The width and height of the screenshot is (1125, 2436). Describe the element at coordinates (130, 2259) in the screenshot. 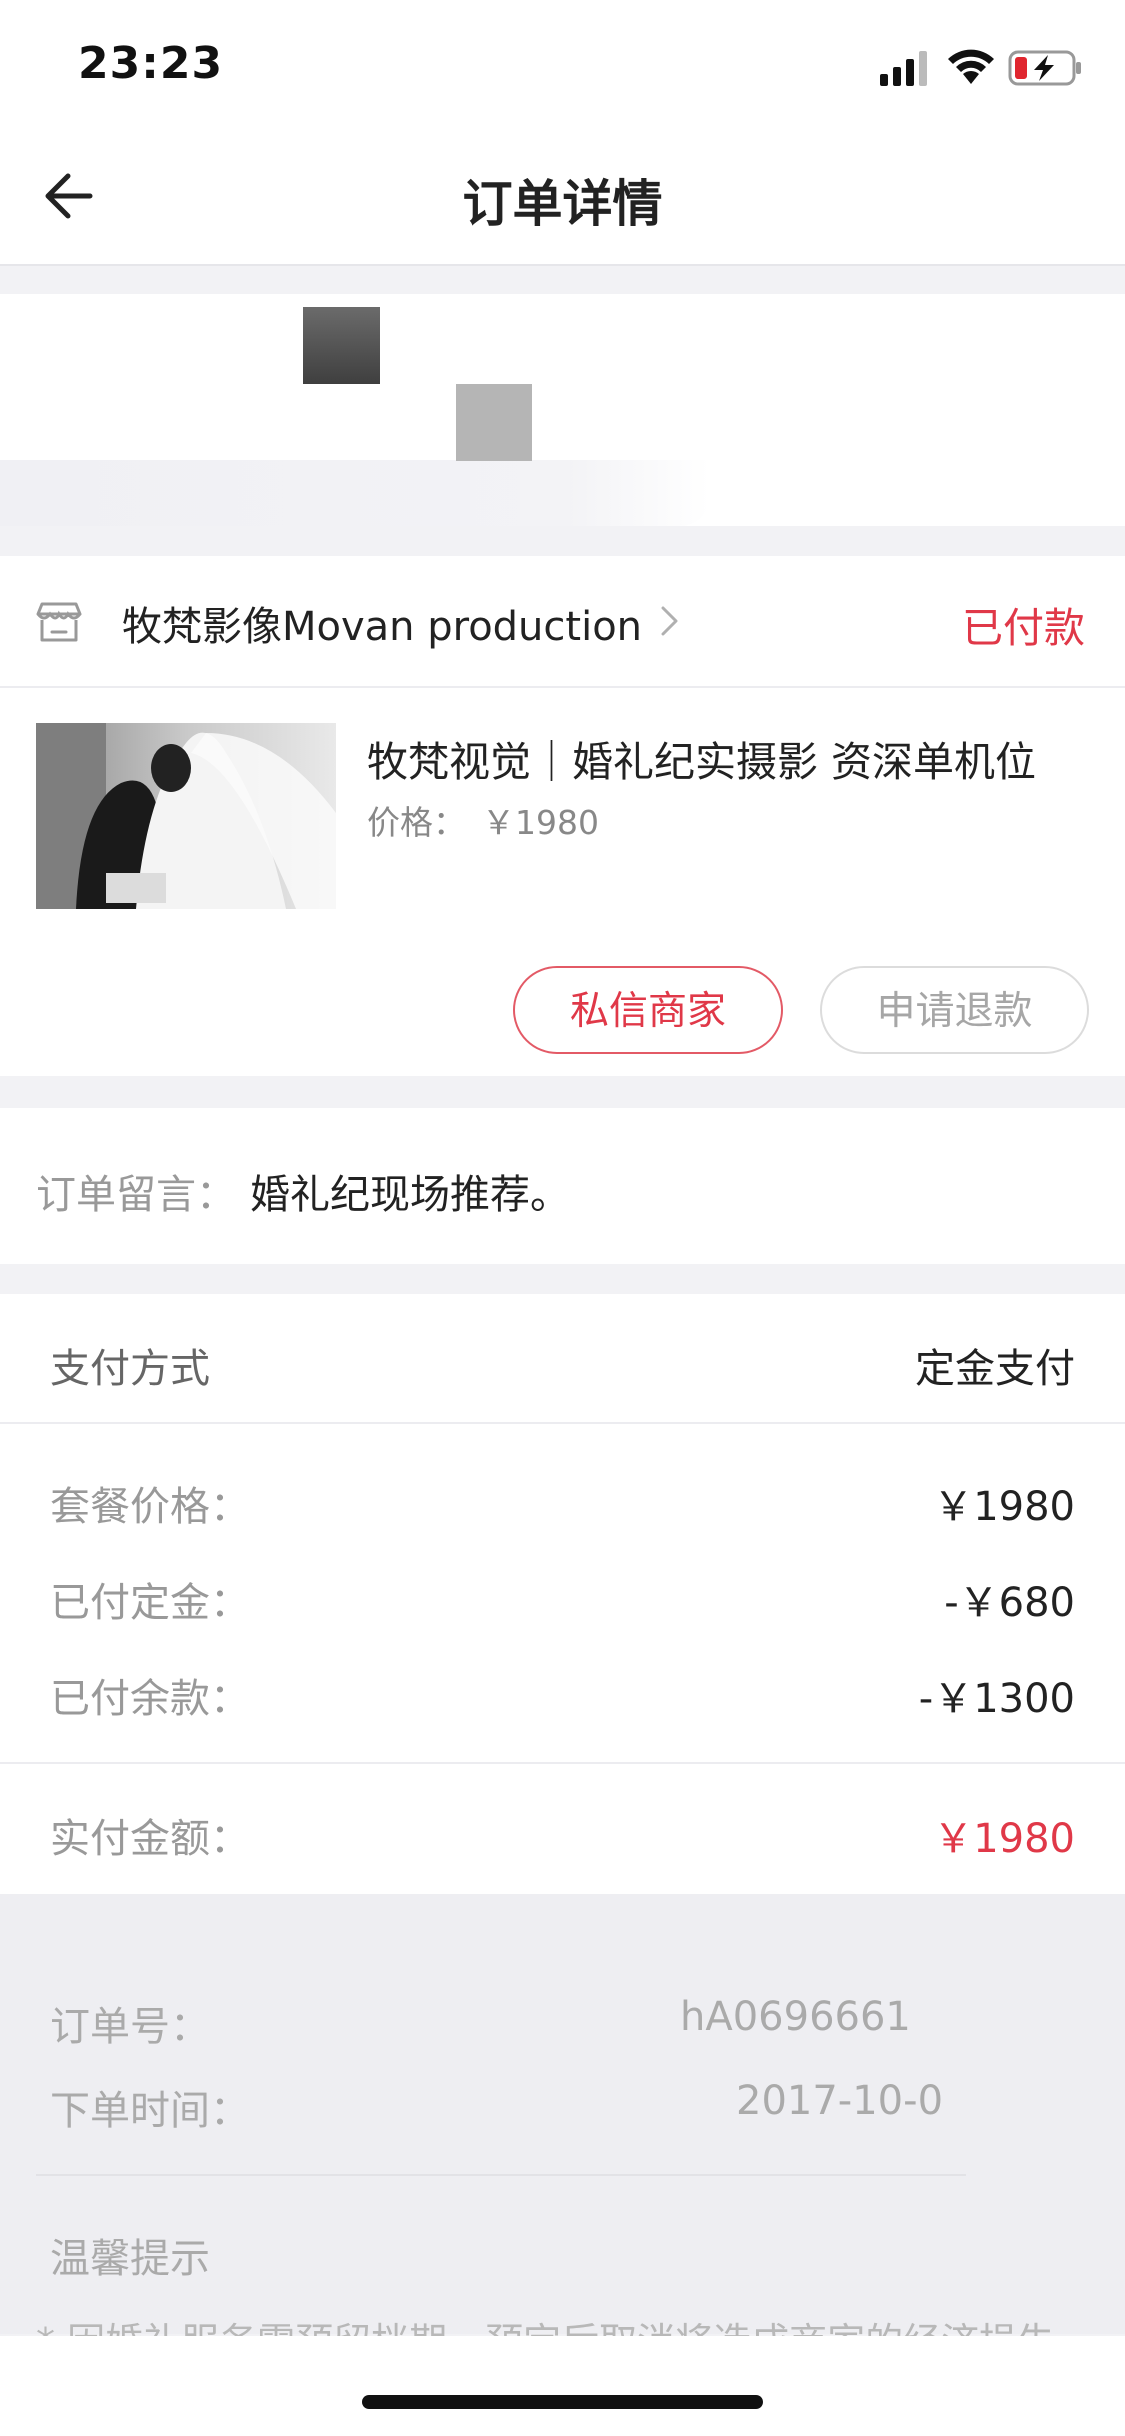

I see `tips-title: 温馨提示` at that location.